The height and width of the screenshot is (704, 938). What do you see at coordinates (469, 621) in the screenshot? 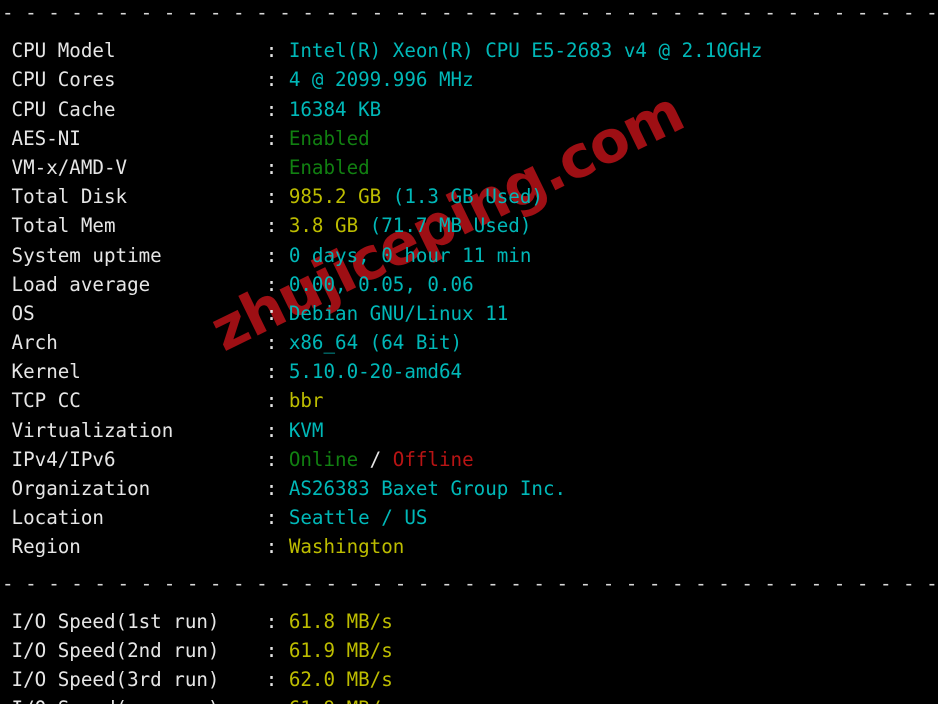
I see `iospeed-row: I/O Speed(1st run) : 61.8 MB/s` at bounding box center [469, 621].